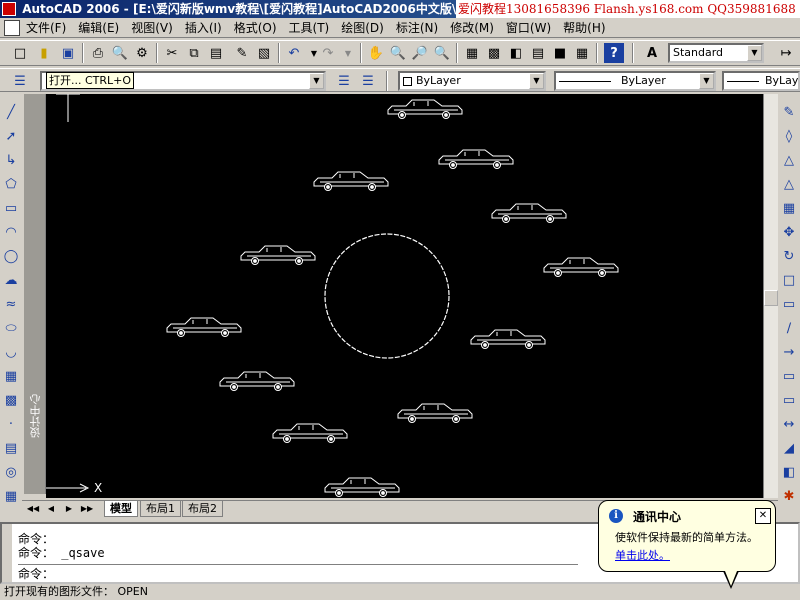 Image resolution: width=800 pixels, height=600 pixels. What do you see at coordinates (472, 28) in the screenshot?
I see `menu-modify: 修改(M)` at bounding box center [472, 28].